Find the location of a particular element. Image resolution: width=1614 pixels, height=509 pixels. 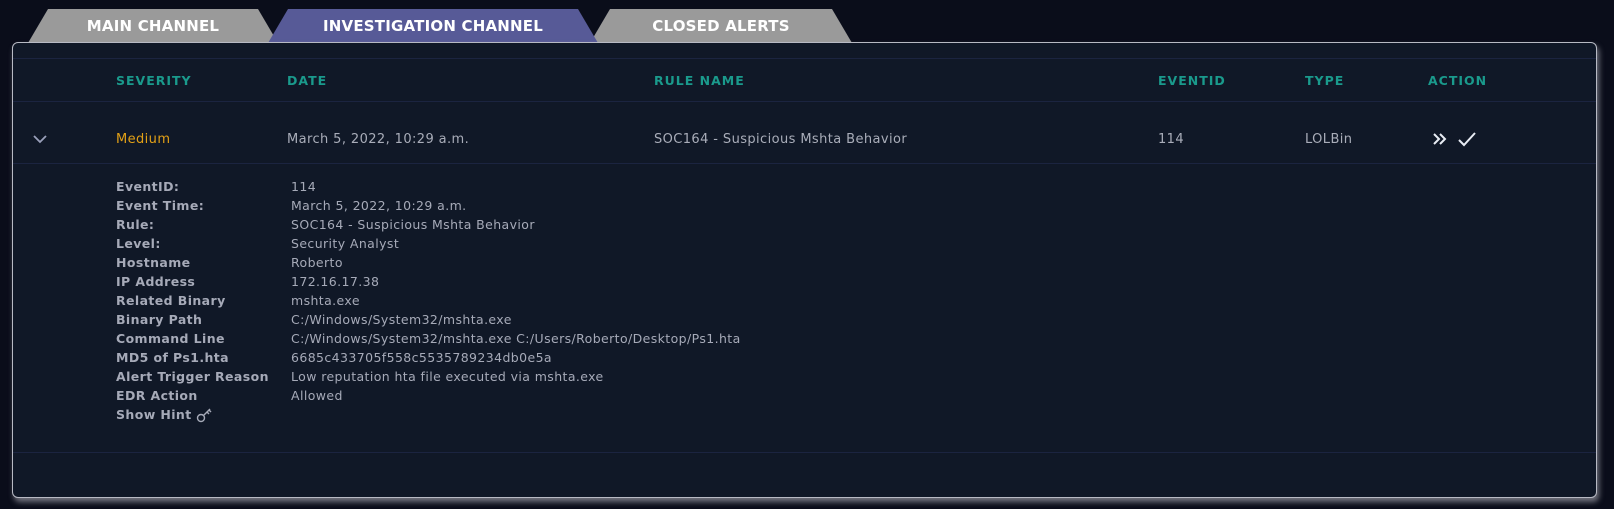

detail-row: Level: Security Analyst is located at coordinates (428, 243).